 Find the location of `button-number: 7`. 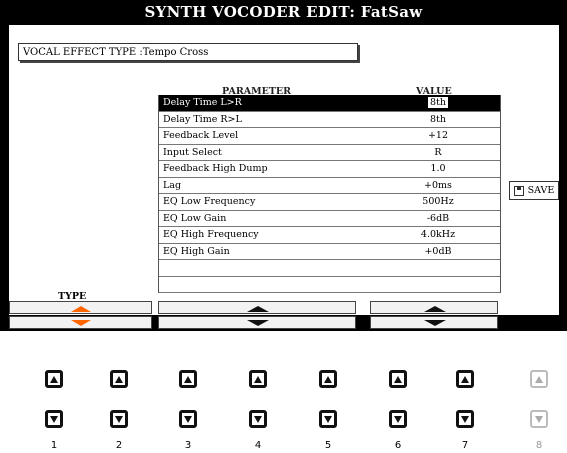

button-number: 7 is located at coordinates (465, 445).